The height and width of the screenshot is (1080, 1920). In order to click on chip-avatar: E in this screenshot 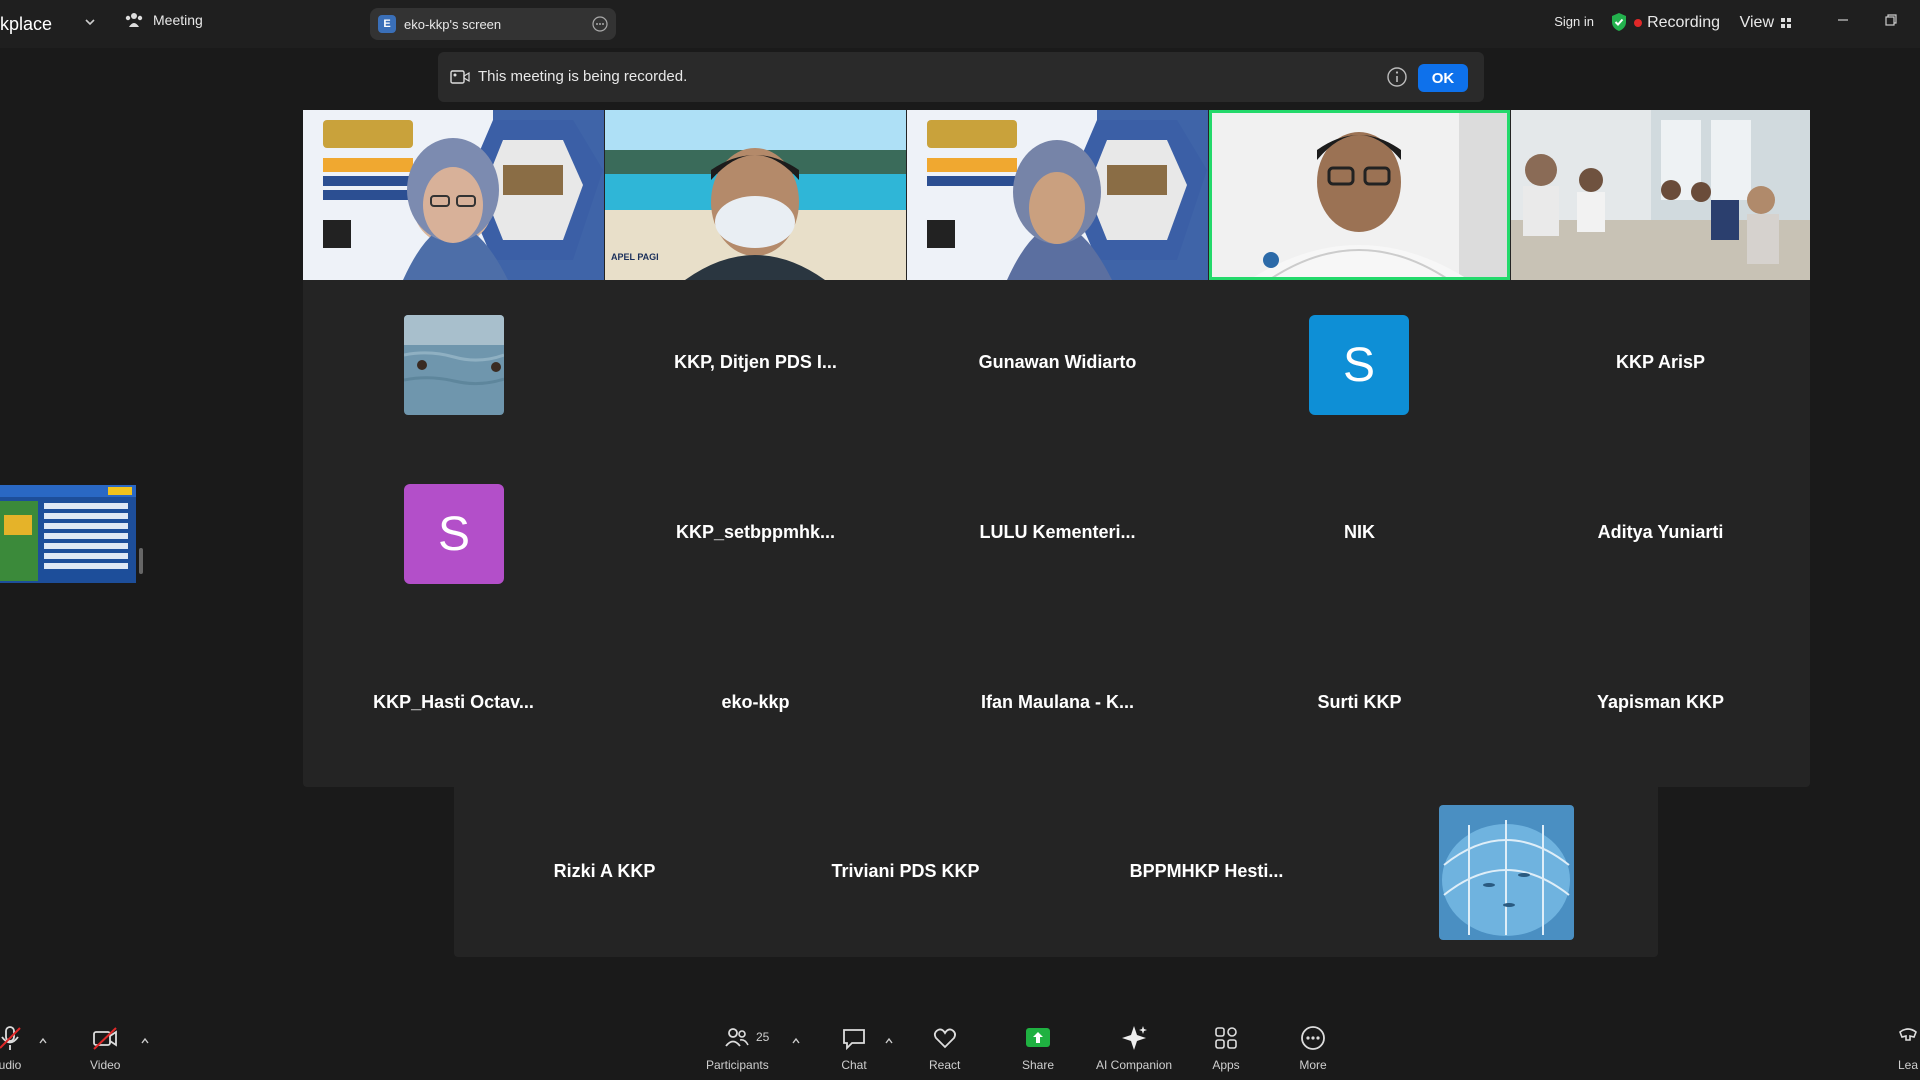, I will do `click(387, 24)`.